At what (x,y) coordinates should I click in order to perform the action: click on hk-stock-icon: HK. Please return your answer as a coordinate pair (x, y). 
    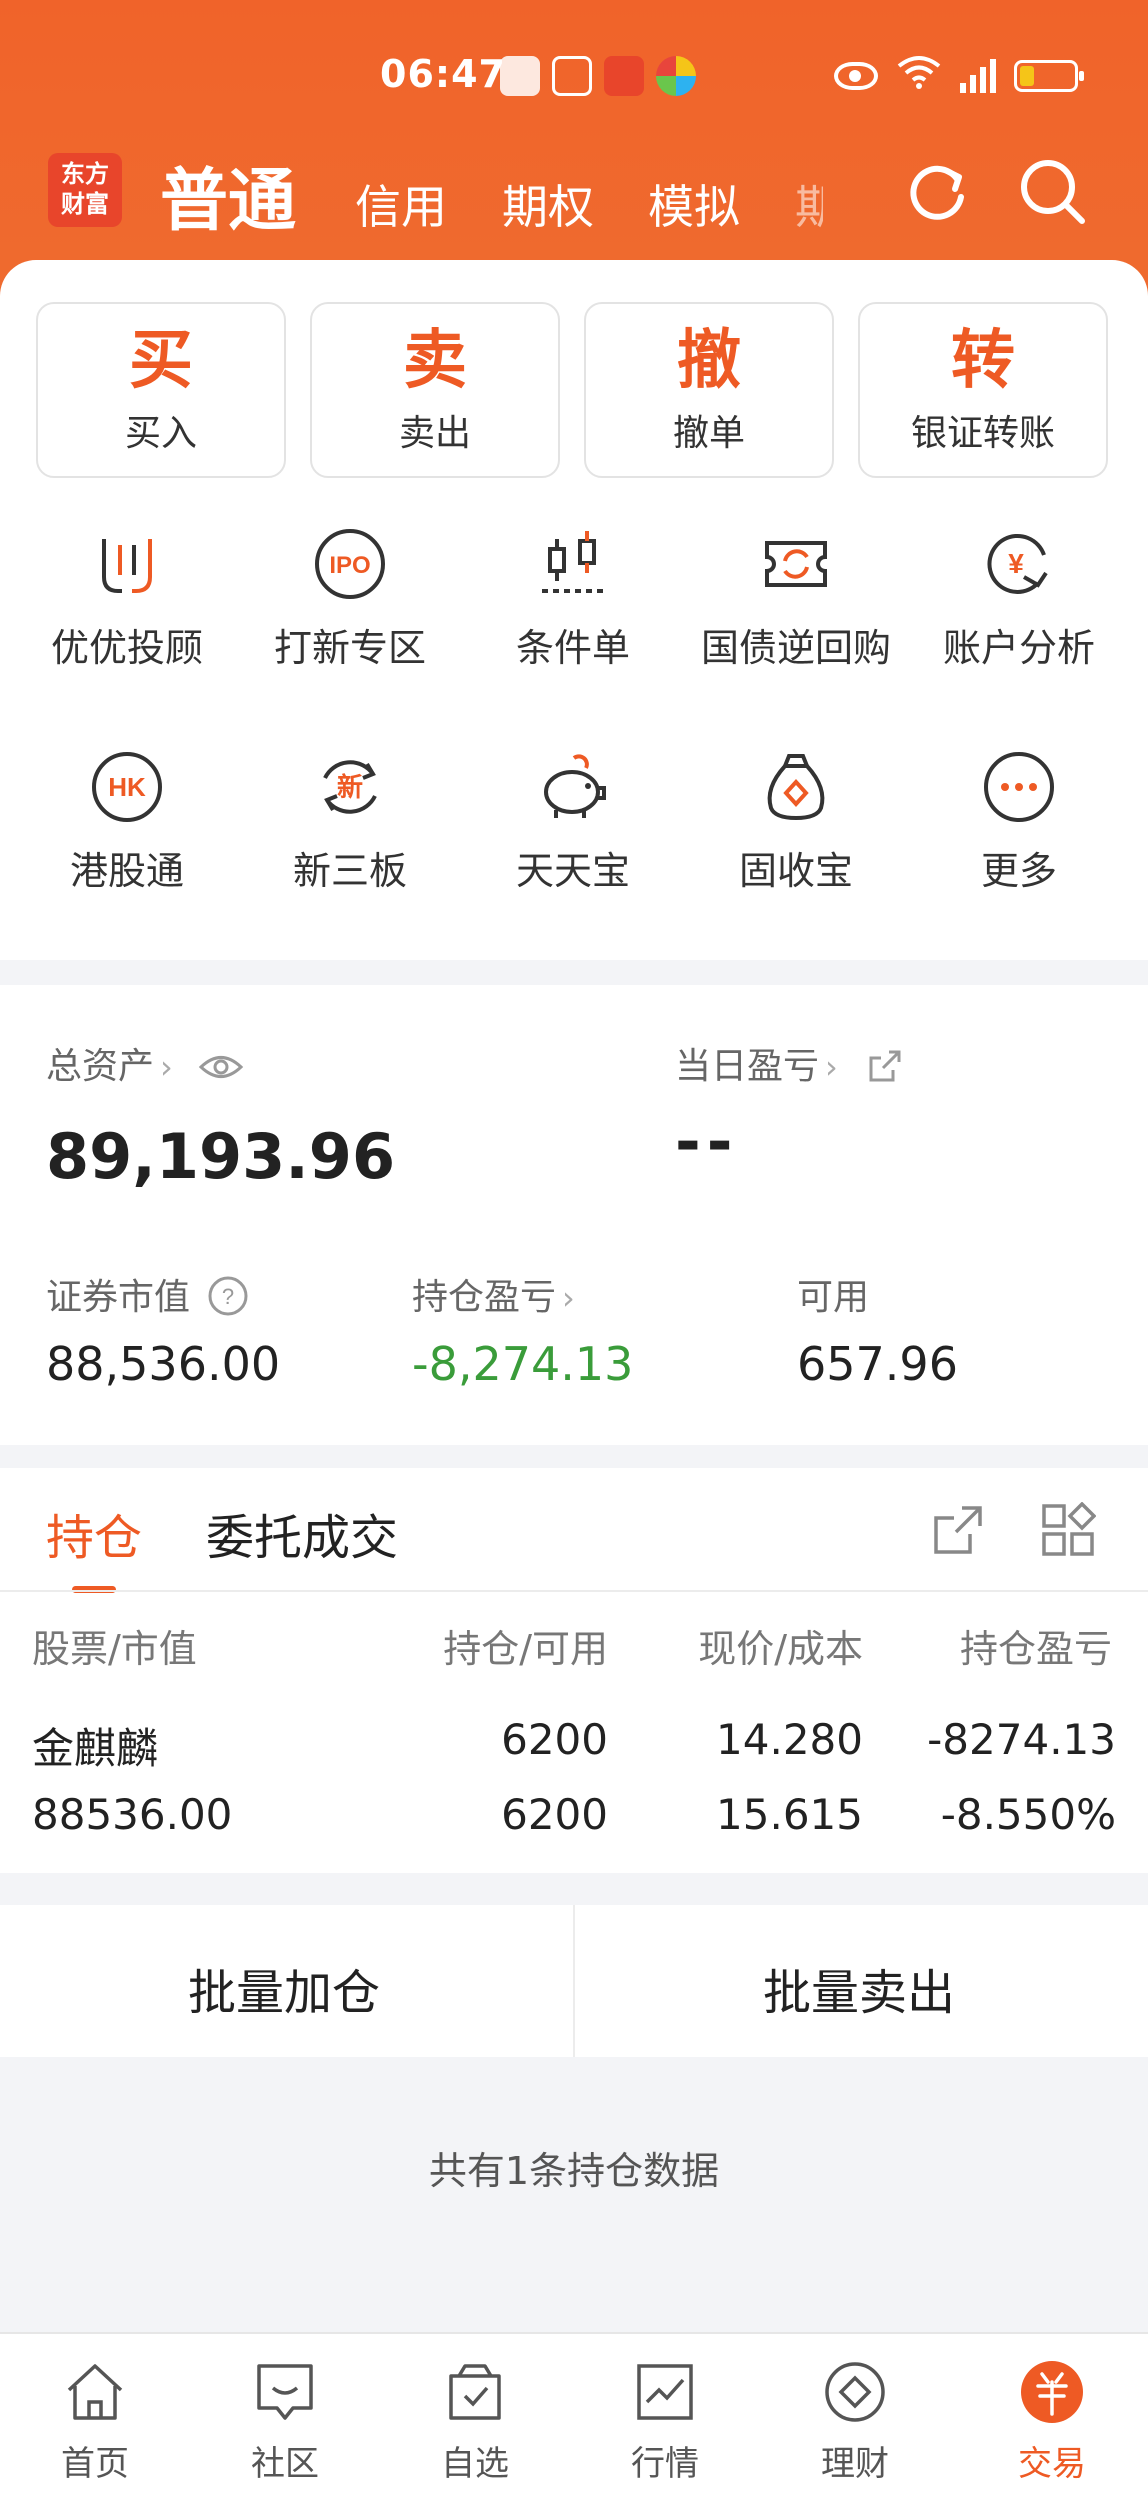
    Looking at the image, I should click on (127, 787).